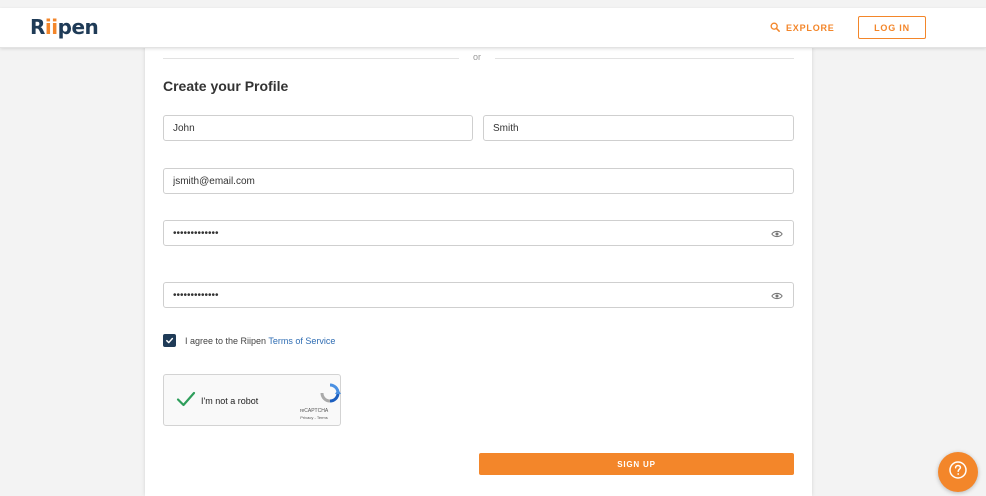  I want to click on search-icon, so click(775, 28).